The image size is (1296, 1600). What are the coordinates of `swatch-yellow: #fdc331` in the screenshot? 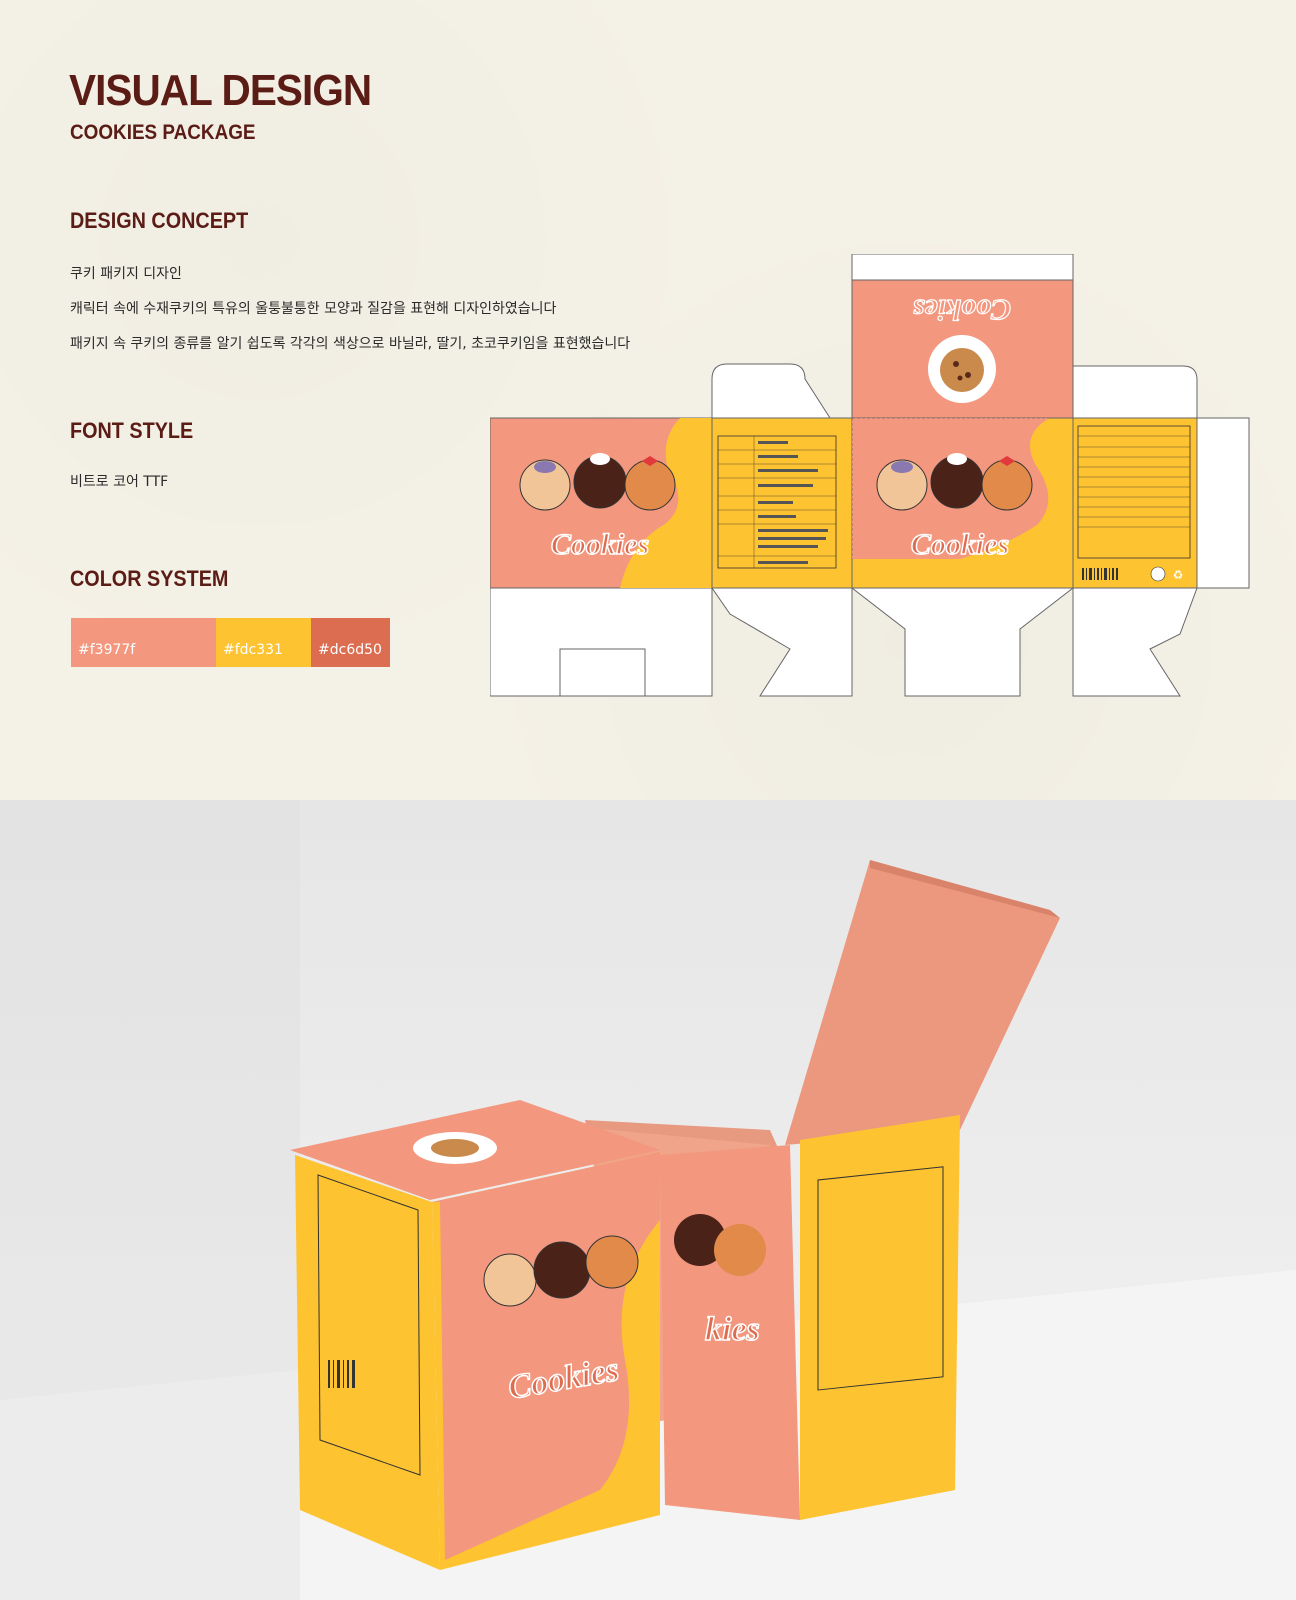 It's located at (263, 642).